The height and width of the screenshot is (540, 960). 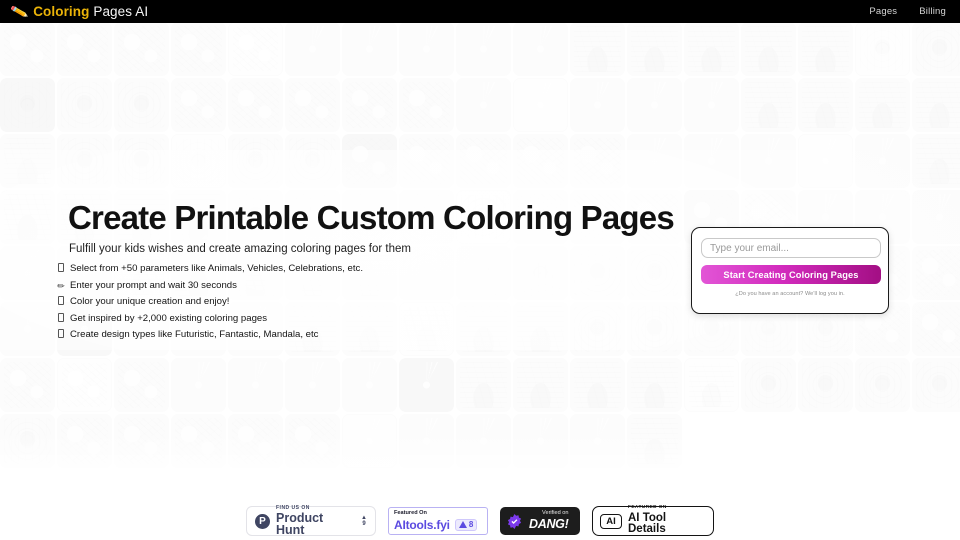 I want to click on top-navigation-bar: ✏️ Coloring Pages AI Pages Billing, so click(x=480, y=11).